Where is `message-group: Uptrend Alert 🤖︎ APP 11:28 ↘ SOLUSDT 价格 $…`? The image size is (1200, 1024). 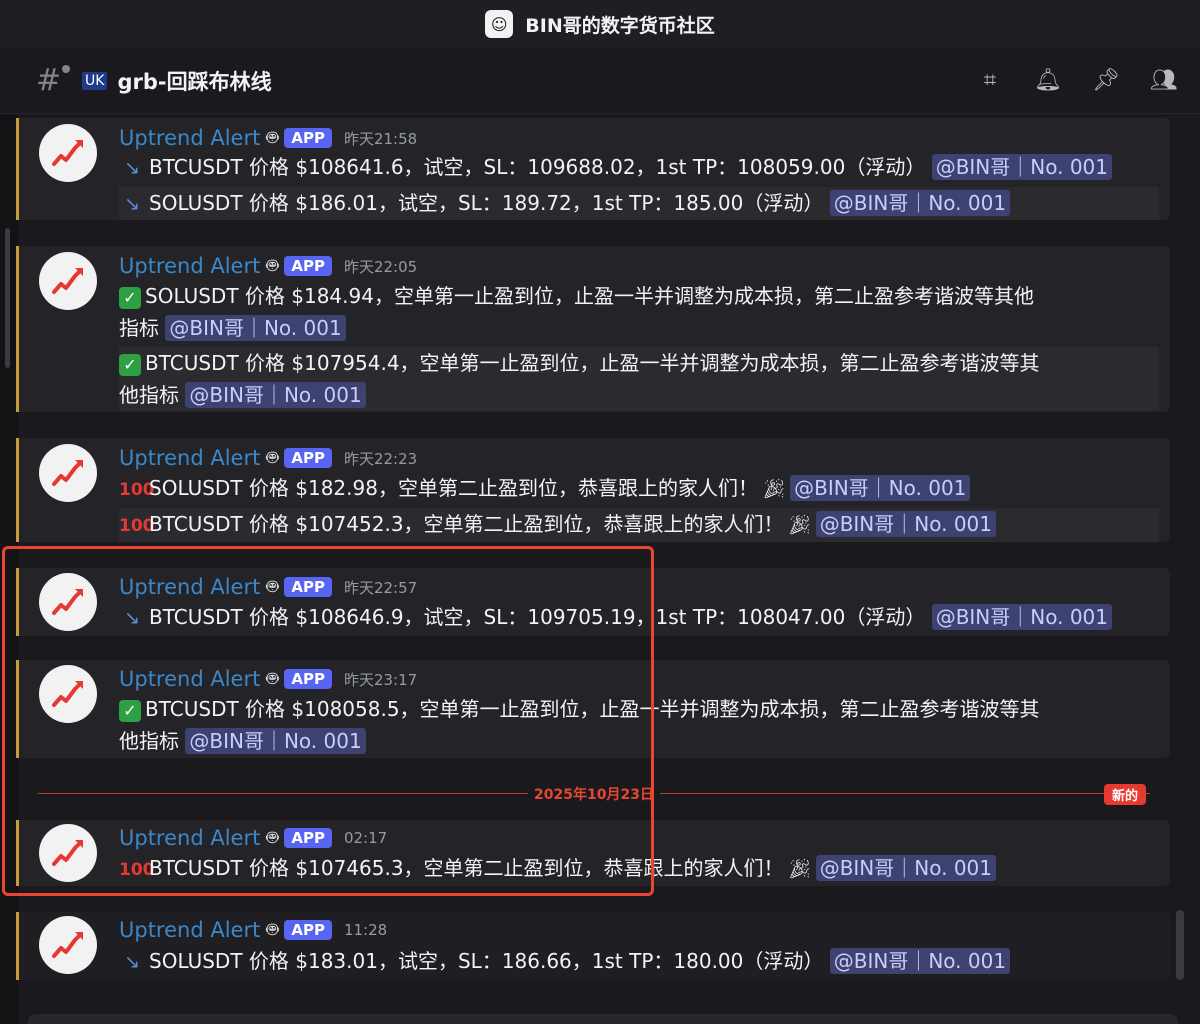 message-group: Uptrend Alert 🤖︎ APP 11:28 ↘ SOLUSDT 价格 $… is located at coordinates (593, 946).